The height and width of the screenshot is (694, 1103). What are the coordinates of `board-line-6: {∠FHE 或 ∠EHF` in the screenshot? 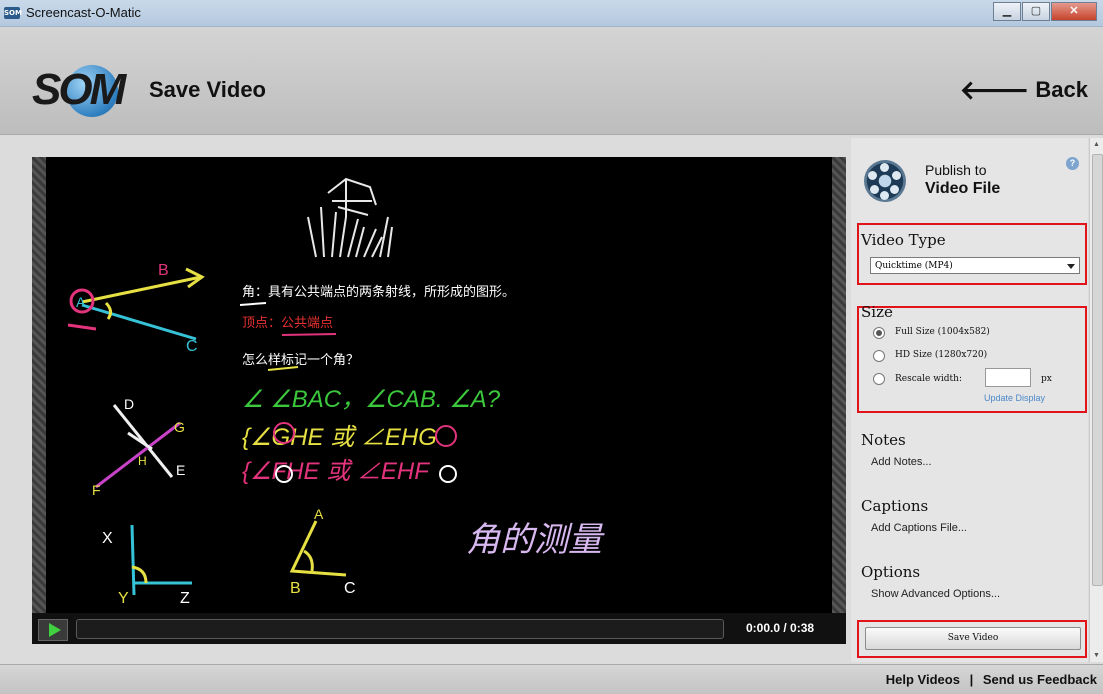 It's located at (336, 471).